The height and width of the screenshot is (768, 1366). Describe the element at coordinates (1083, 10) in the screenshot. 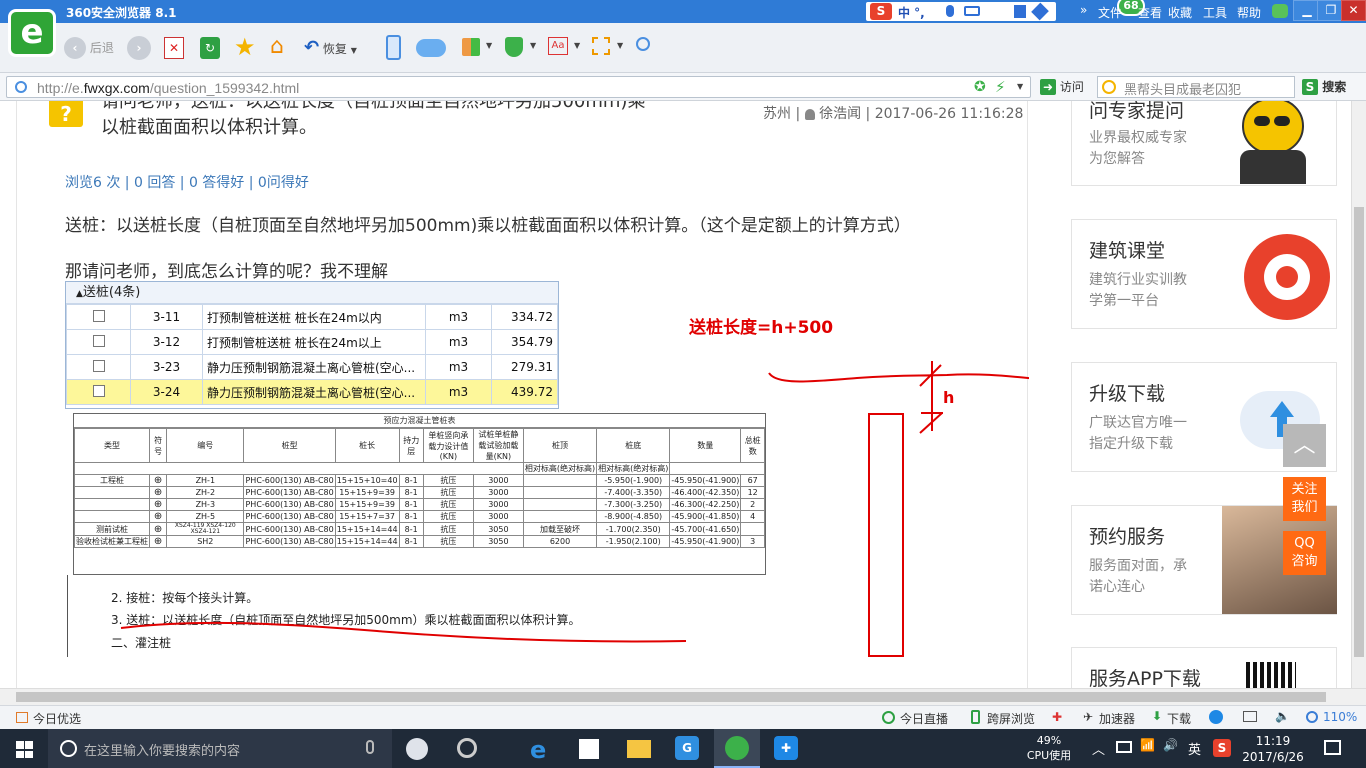

I see `more-chevron-icon: »` at that location.